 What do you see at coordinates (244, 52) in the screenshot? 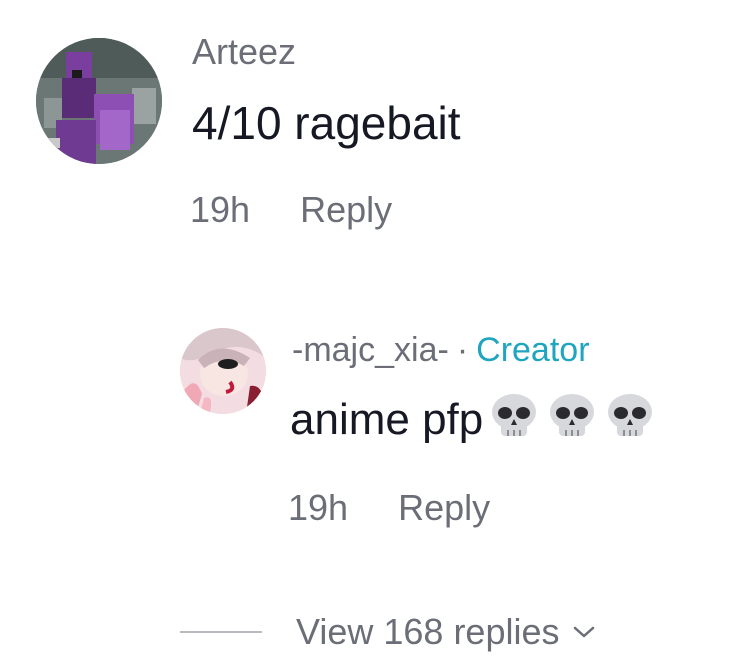
I see `comment-username: Arteez` at bounding box center [244, 52].